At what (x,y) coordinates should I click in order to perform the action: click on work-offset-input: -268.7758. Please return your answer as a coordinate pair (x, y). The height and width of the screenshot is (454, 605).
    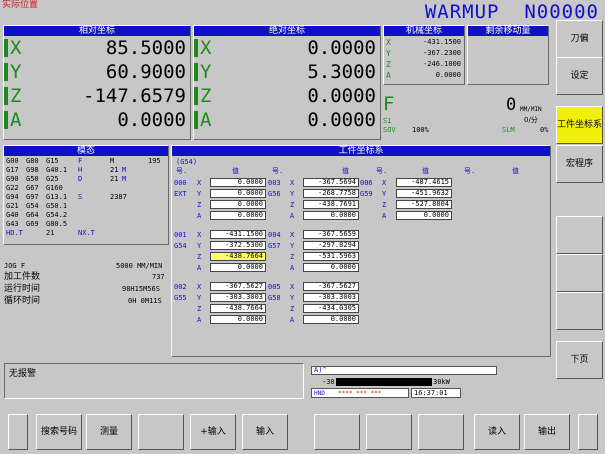
    Looking at the image, I should click on (331, 193).